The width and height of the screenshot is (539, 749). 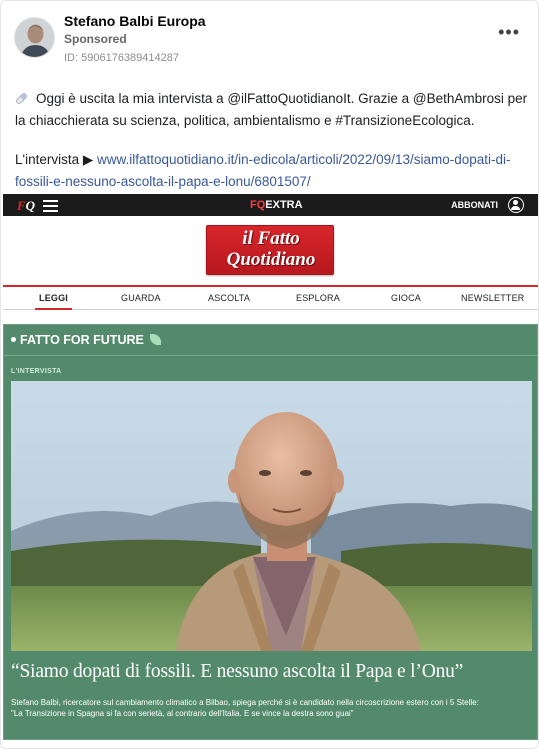 What do you see at coordinates (516, 205) in the screenshot?
I see `user-icon` at bounding box center [516, 205].